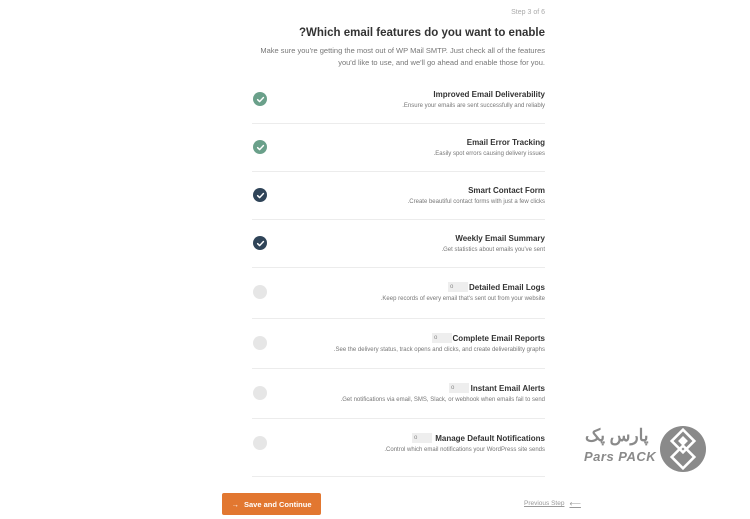  I want to click on feature-name: Improved Email Deliverability, so click(489, 94).